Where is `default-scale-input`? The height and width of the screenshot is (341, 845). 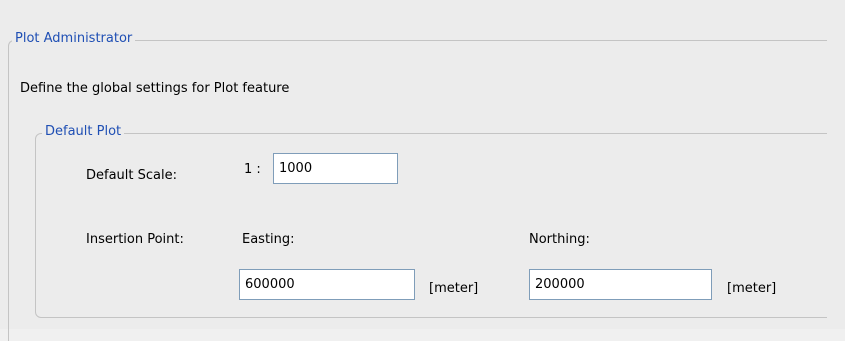 default-scale-input is located at coordinates (335, 168).